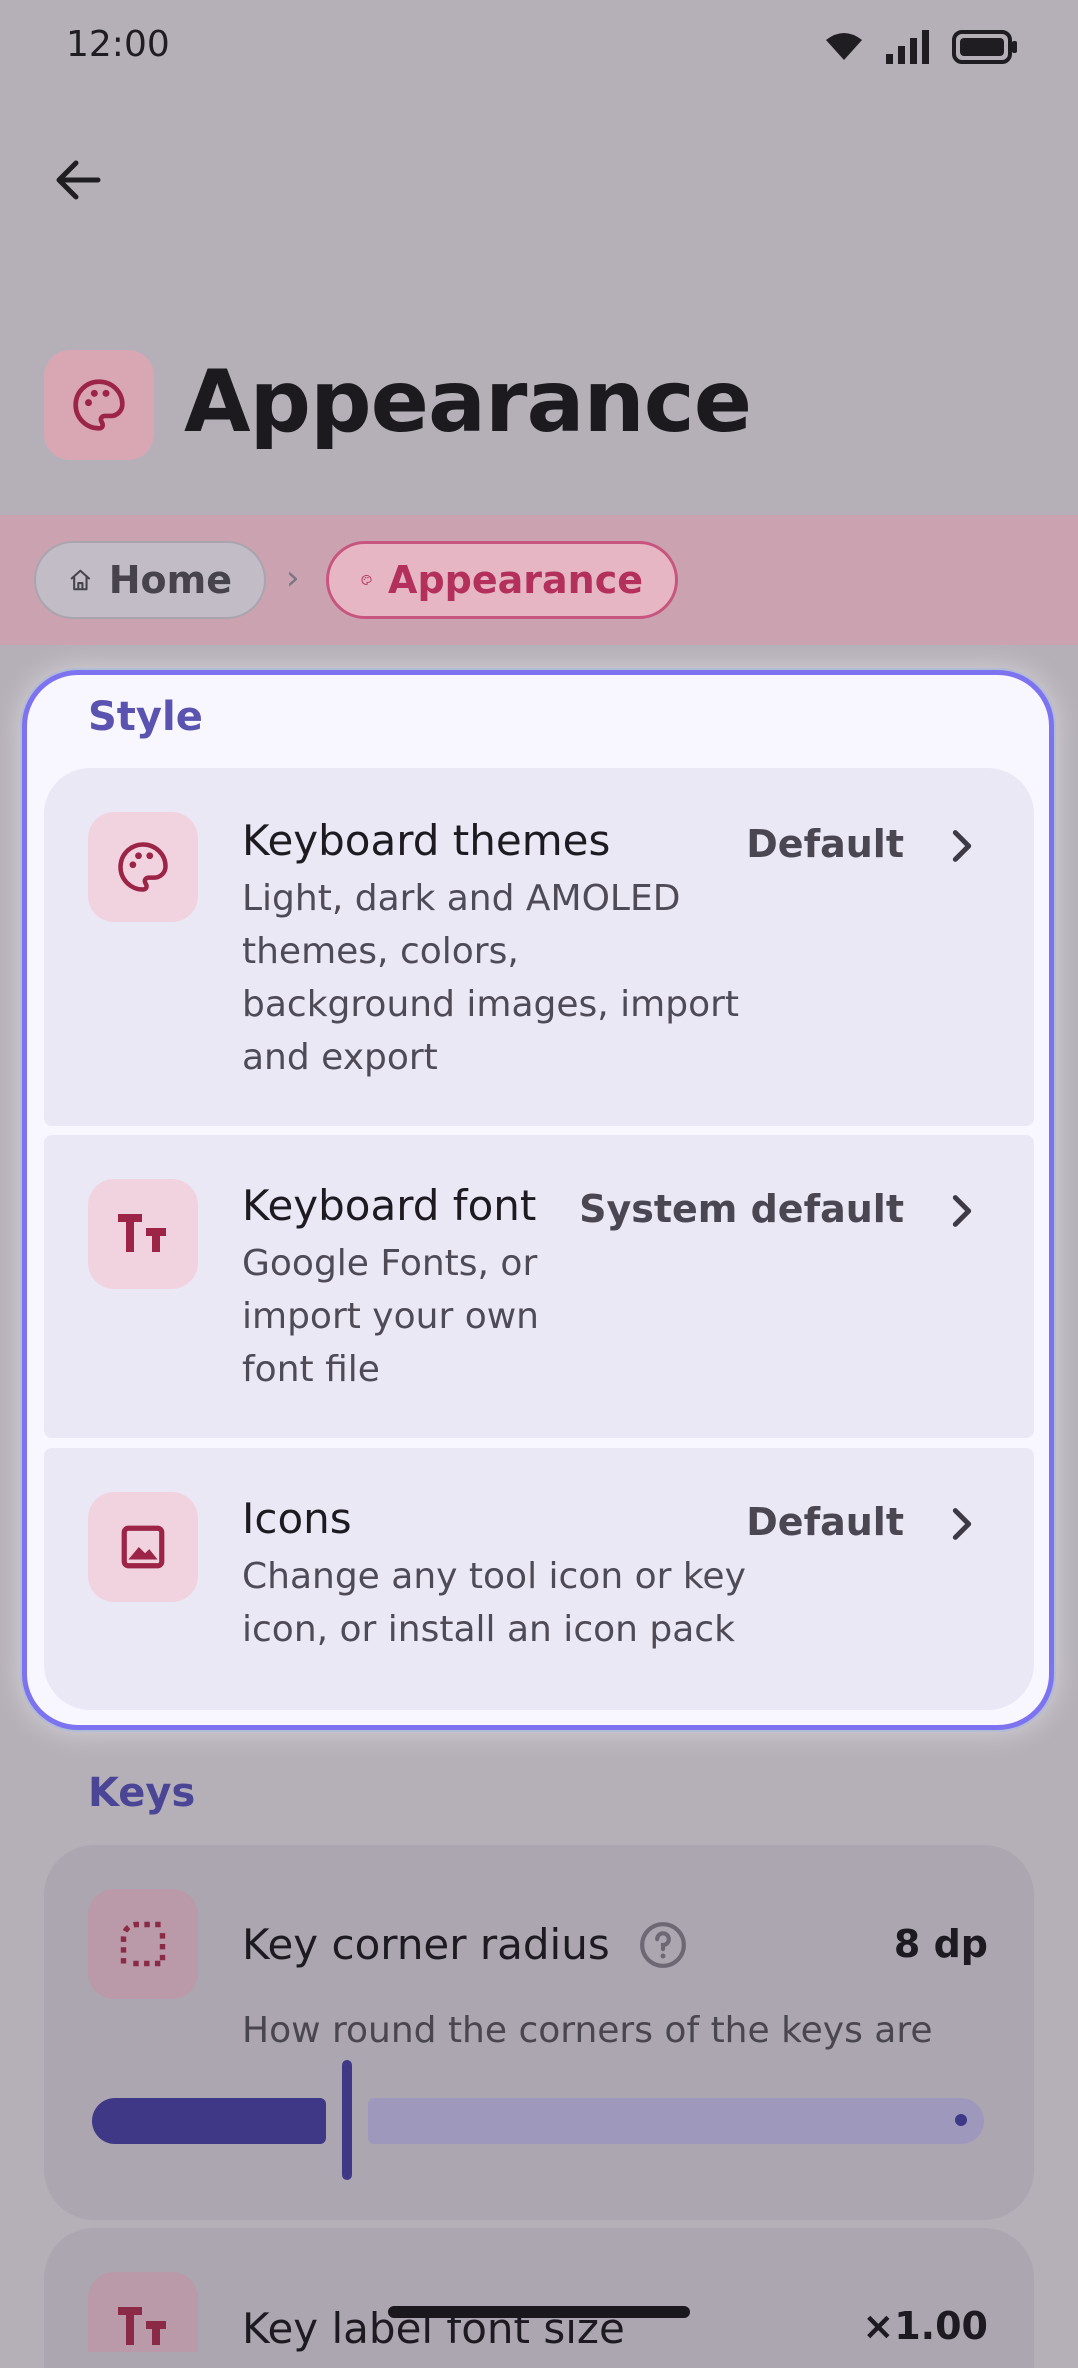 The height and width of the screenshot is (2368, 1078). Describe the element at coordinates (118, 44) in the screenshot. I see `status-time: 12:00` at that location.